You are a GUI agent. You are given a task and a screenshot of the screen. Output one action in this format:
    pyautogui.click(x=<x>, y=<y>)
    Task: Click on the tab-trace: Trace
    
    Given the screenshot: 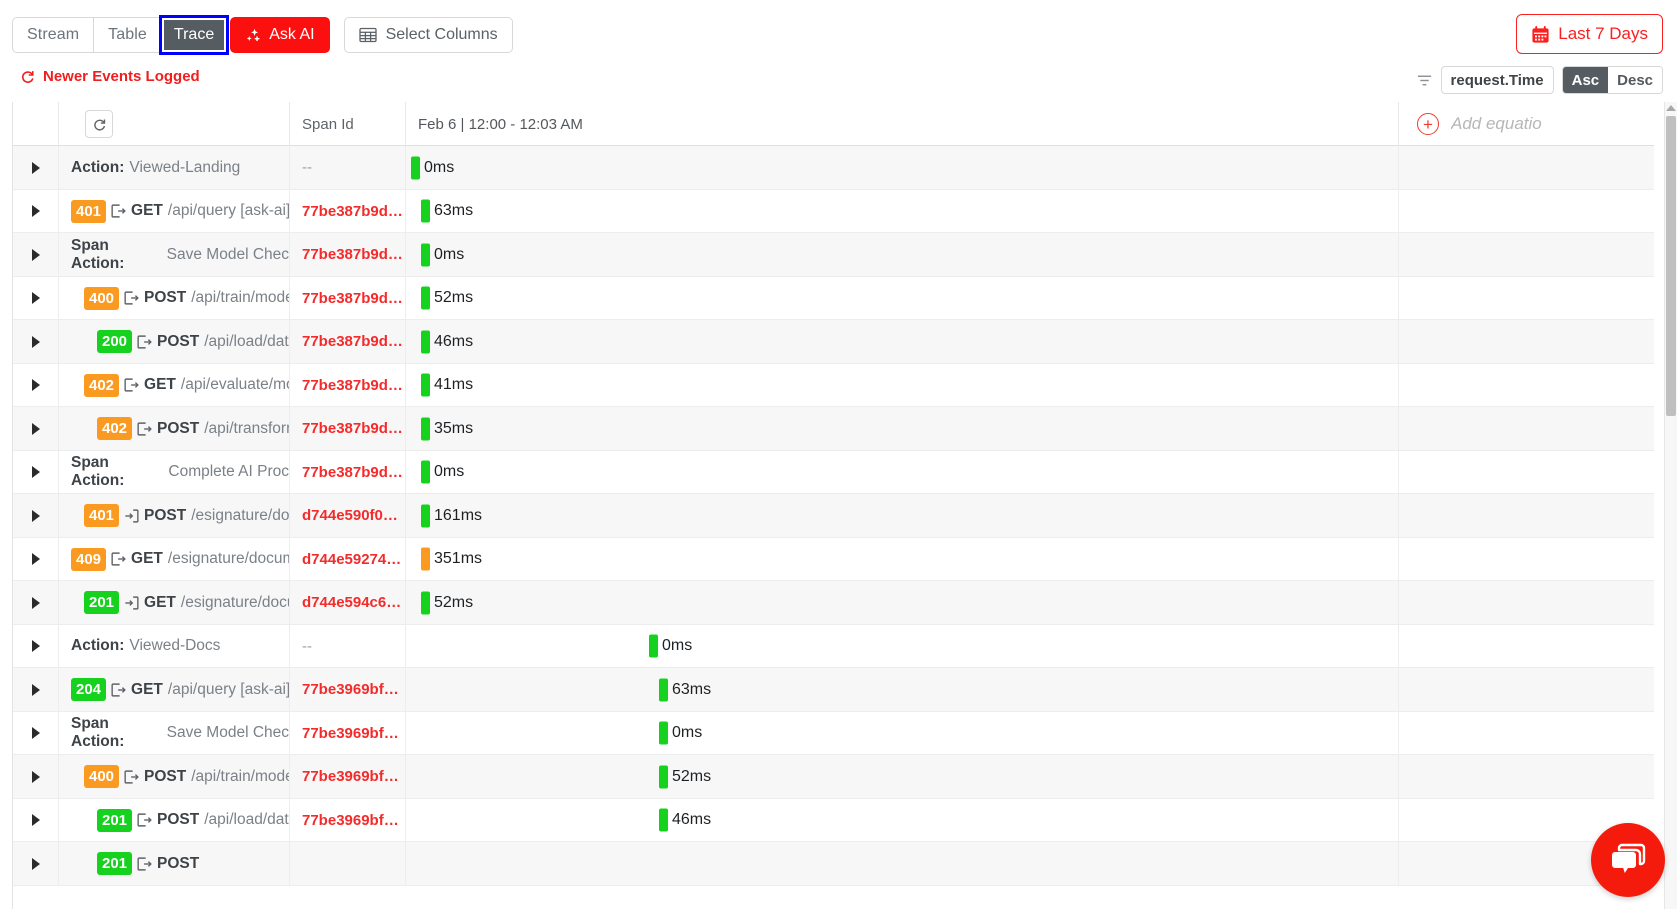 What is the action you would take?
    pyautogui.click(x=194, y=35)
    